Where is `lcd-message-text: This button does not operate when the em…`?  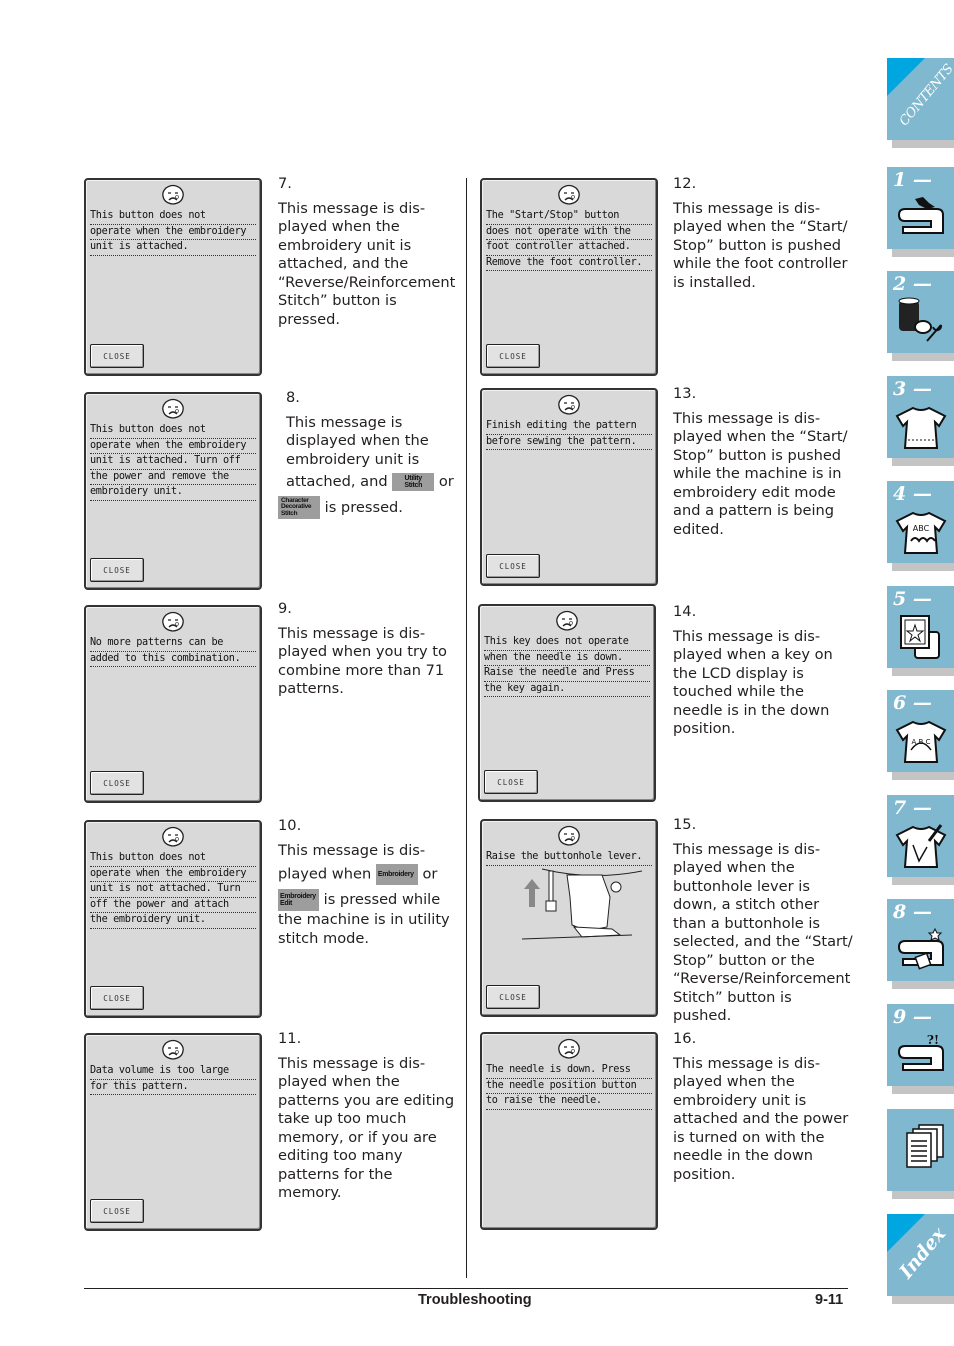 lcd-message-text: This button does not operate when the em… is located at coordinates (173, 890).